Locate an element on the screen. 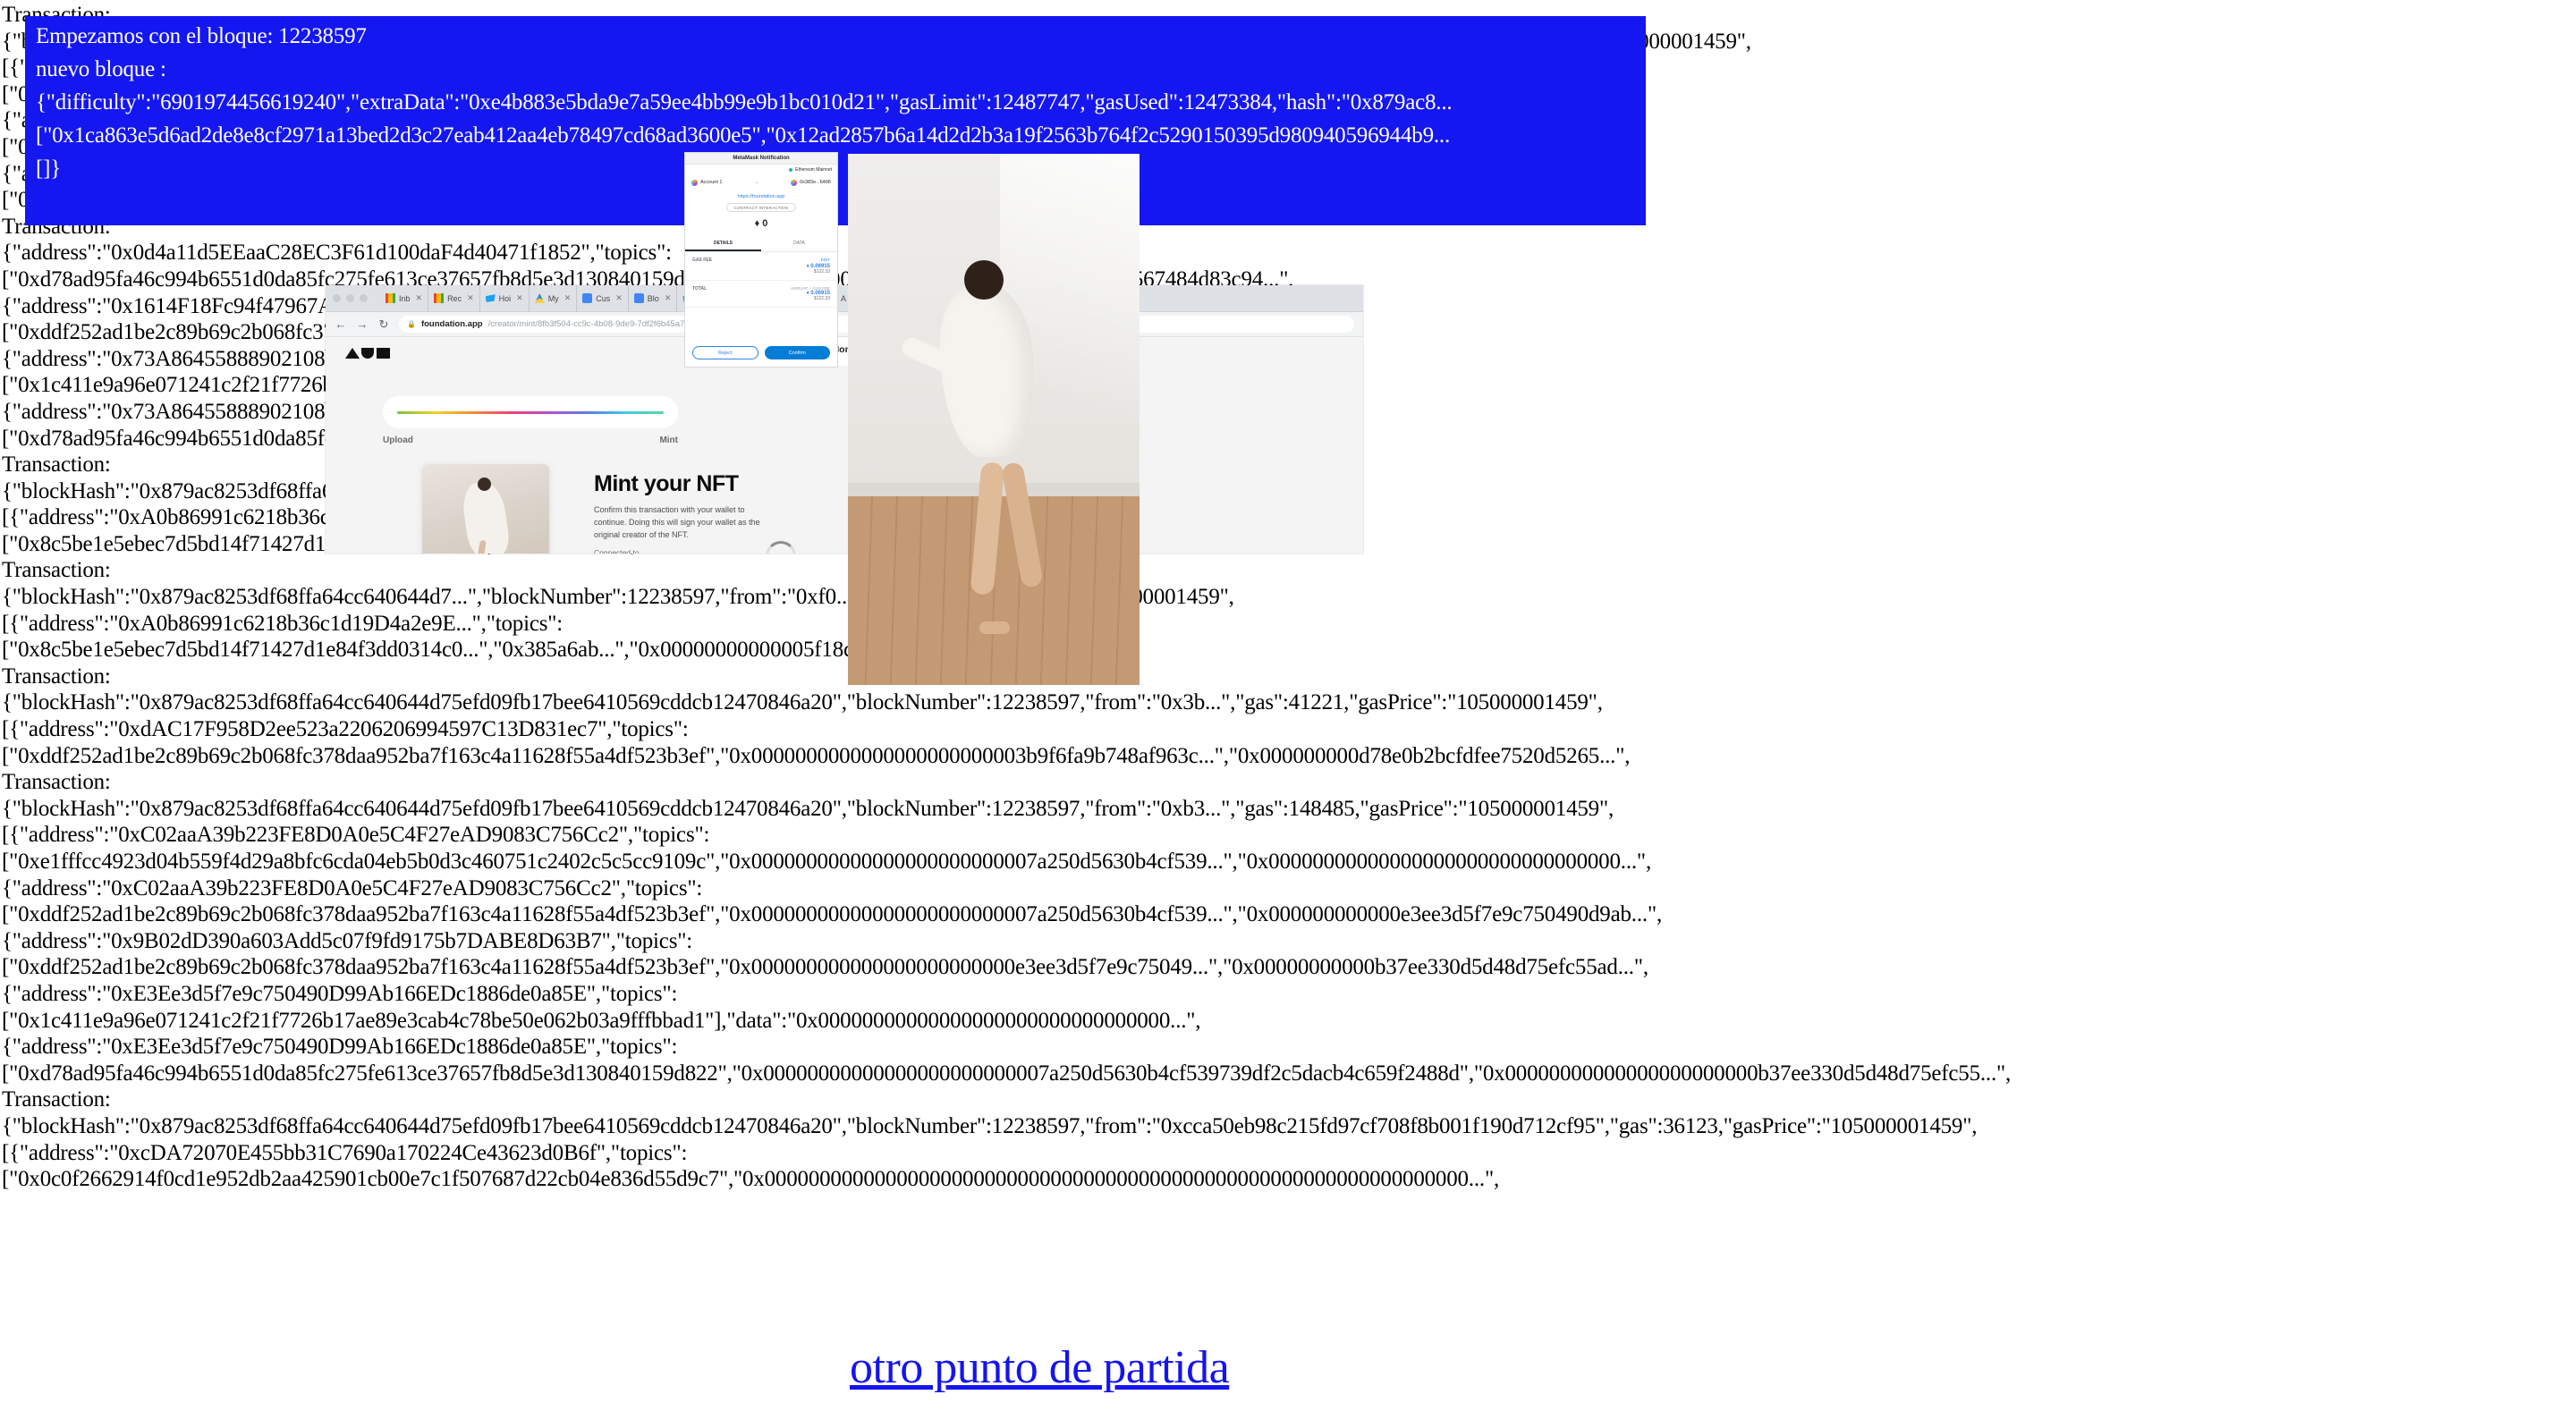 This screenshot has width=2576, height=1420. metamask-actions: Reject Confirm is located at coordinates (761, 353).